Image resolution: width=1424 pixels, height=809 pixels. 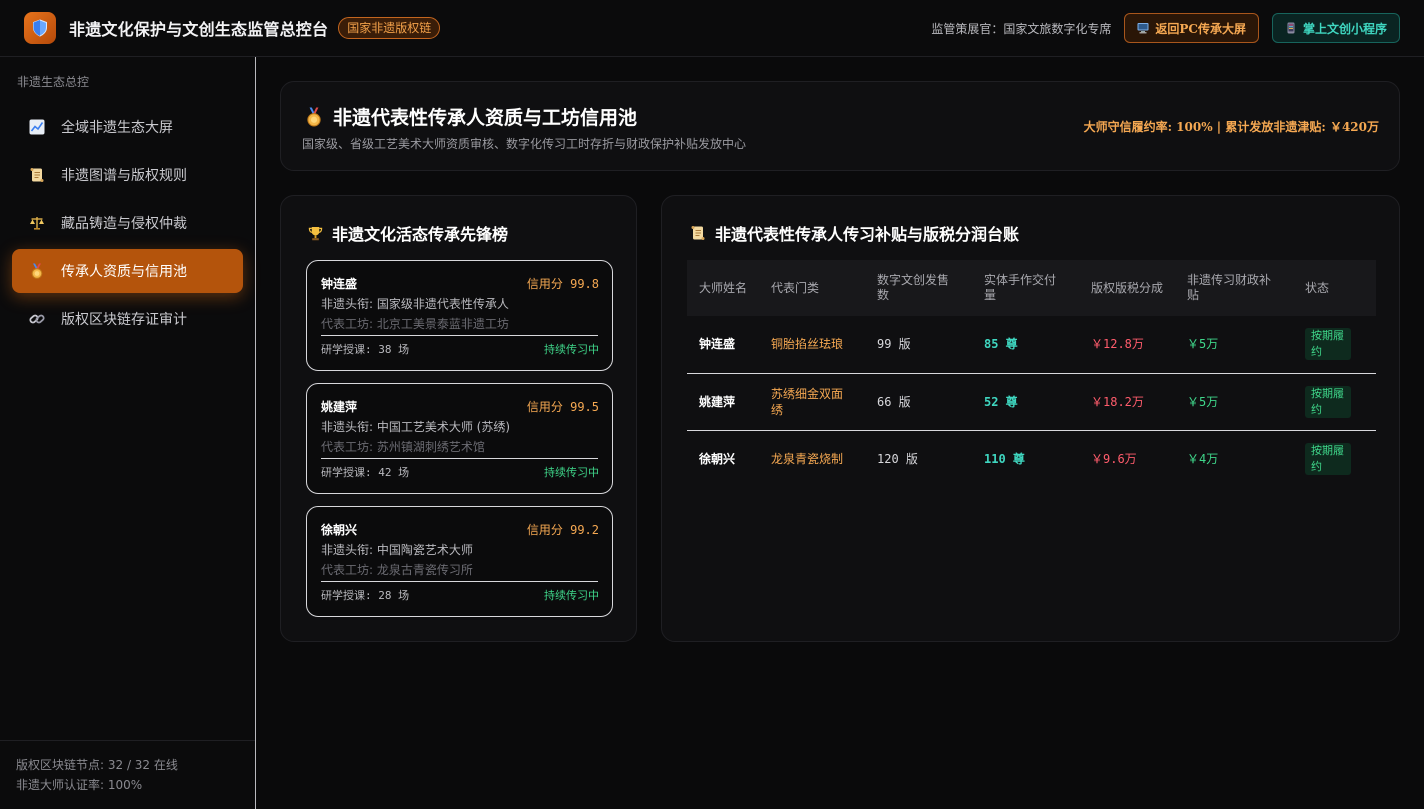 What do you see at coordinates (717, 458) in the screenshot?
I see `cell-name: 徐朝兴` at bounding box center [717, 458].